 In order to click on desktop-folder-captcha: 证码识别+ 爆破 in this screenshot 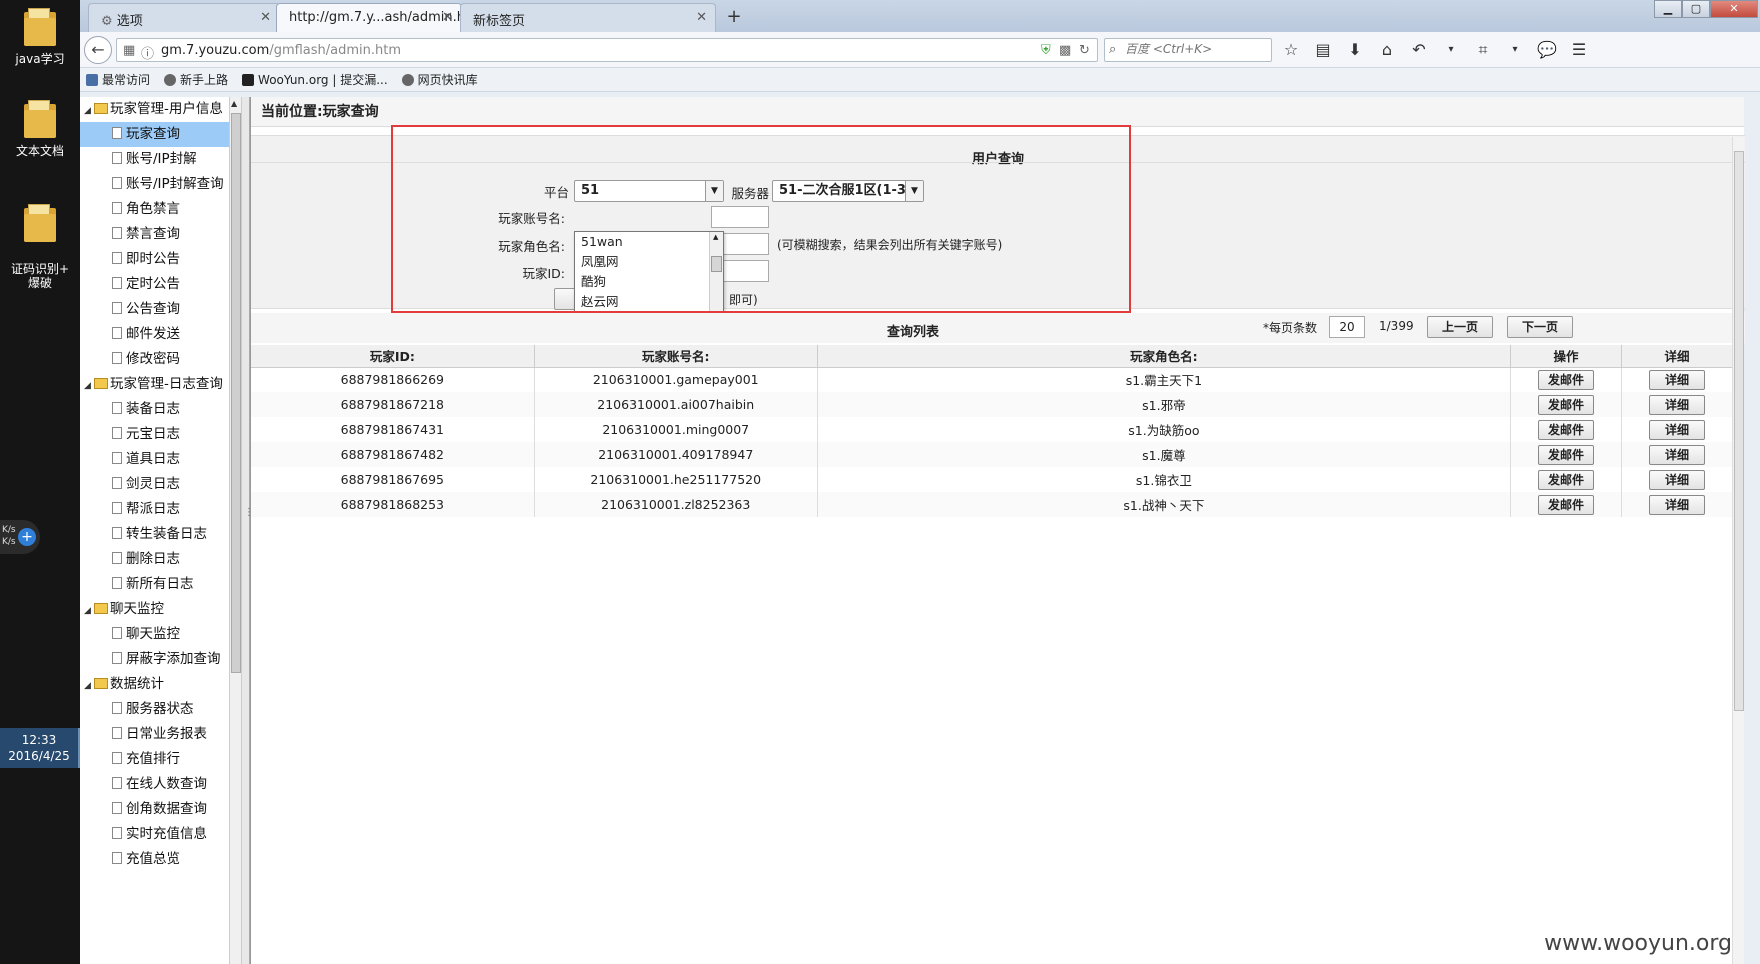, I will do `click(40, 240)`.